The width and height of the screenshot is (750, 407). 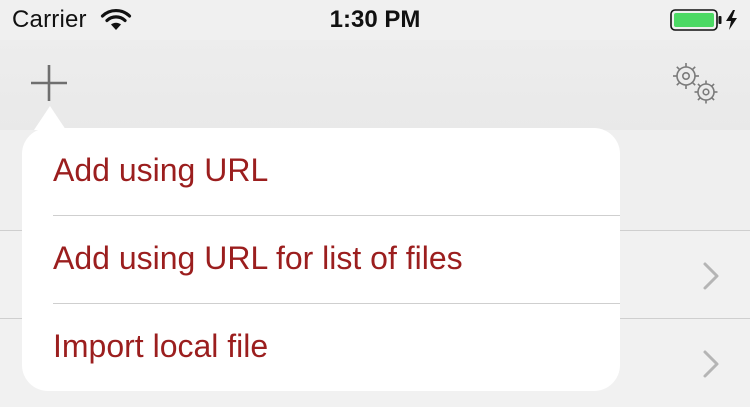 What do you see at coordinates (161, 346) in the screenshot?
I see `menu-item-label: Import local file` at bounding box center [161, 346].